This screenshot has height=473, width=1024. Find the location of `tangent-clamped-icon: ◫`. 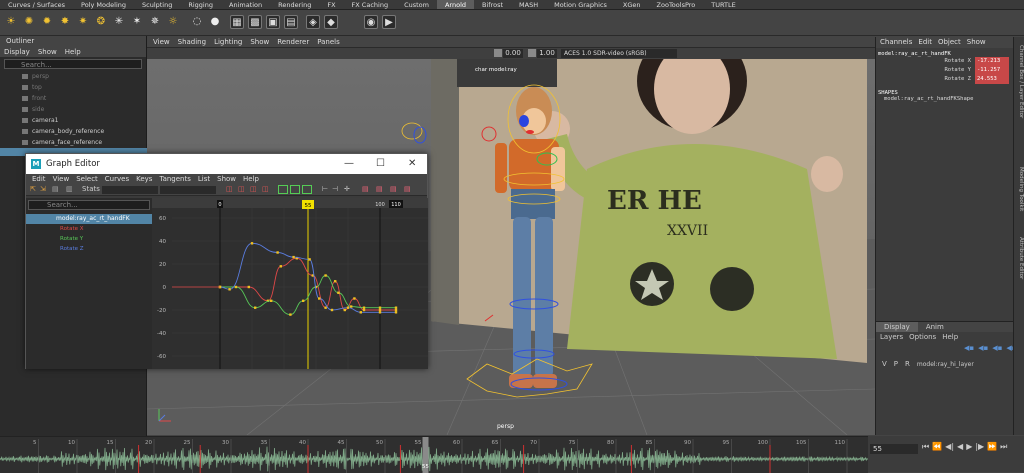

tangent-clamped-icon: ◫ is located at coordinates (253, 189).